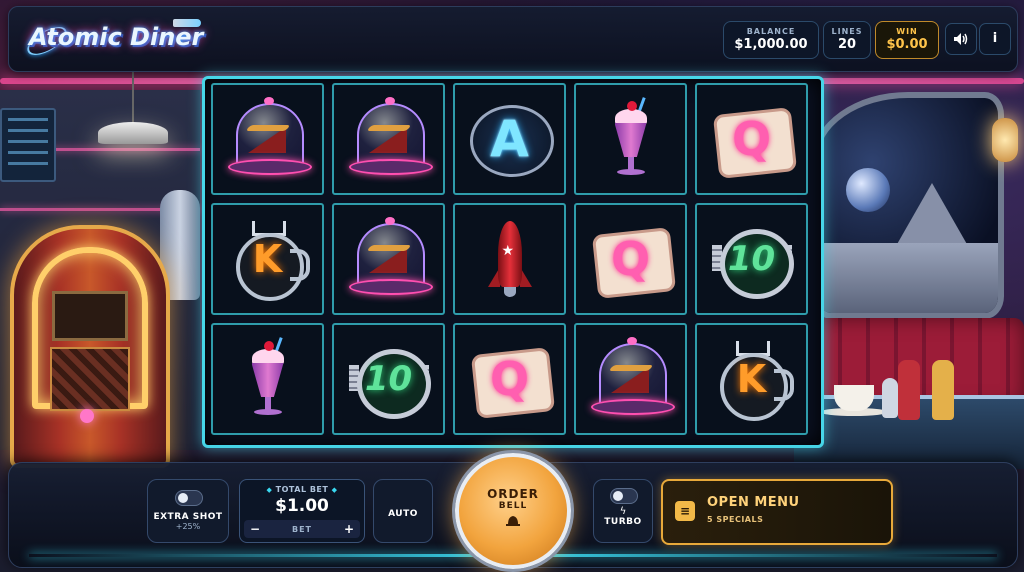  I want to click on auto-label: AUTO, so click(403, 514).